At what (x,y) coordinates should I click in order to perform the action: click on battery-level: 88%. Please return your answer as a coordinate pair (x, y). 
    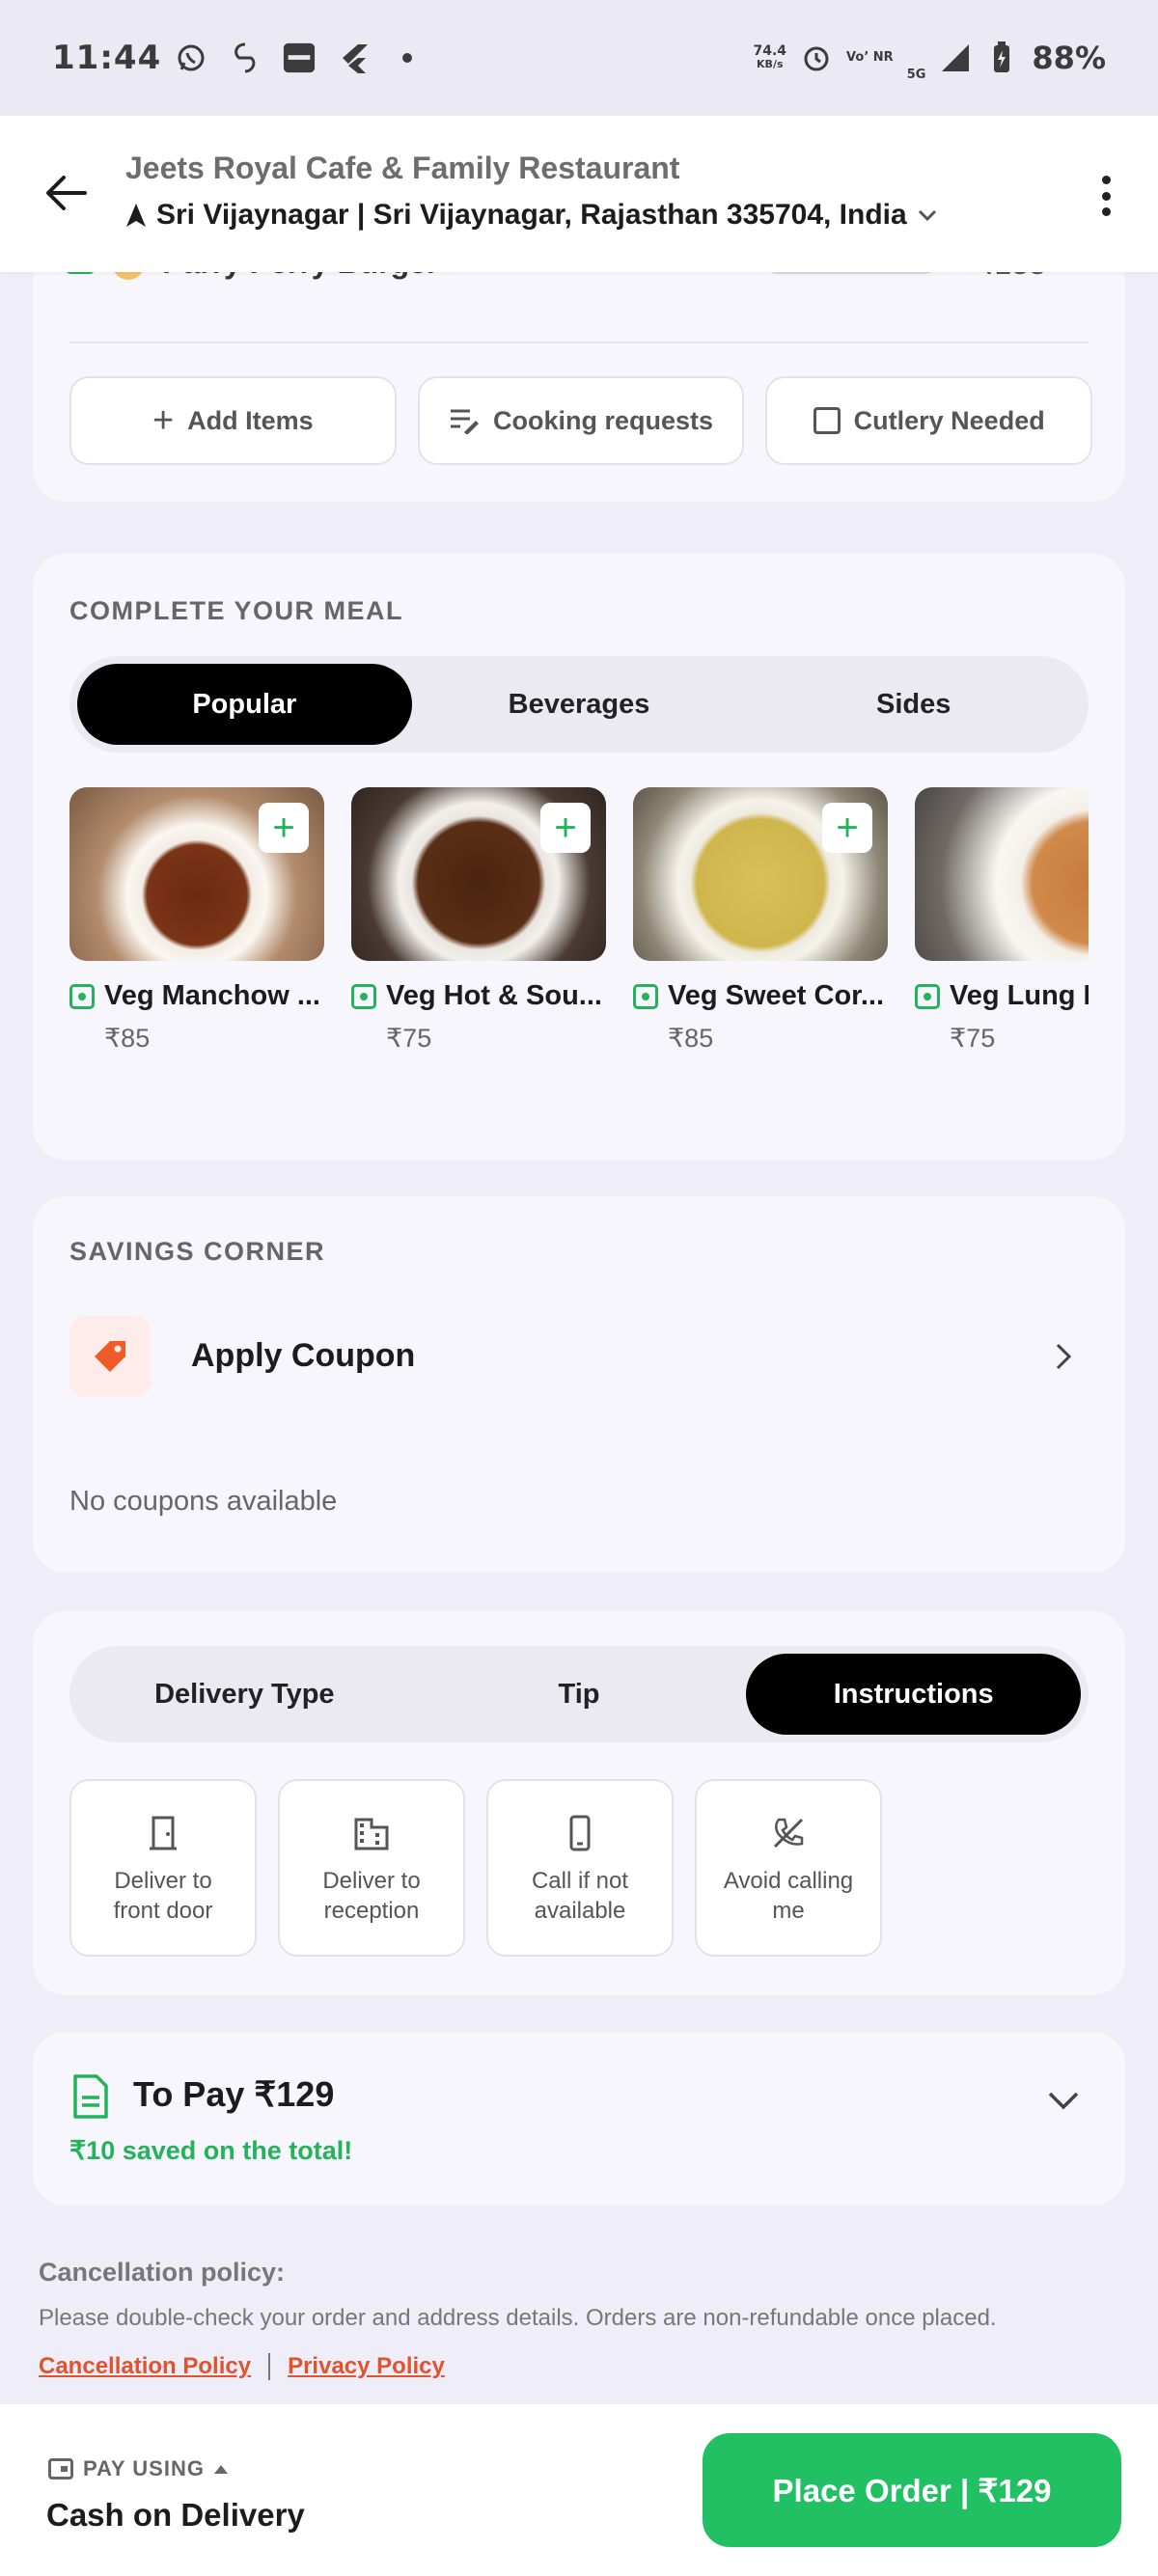
    Looking at the image, I should click on (1069, 58).